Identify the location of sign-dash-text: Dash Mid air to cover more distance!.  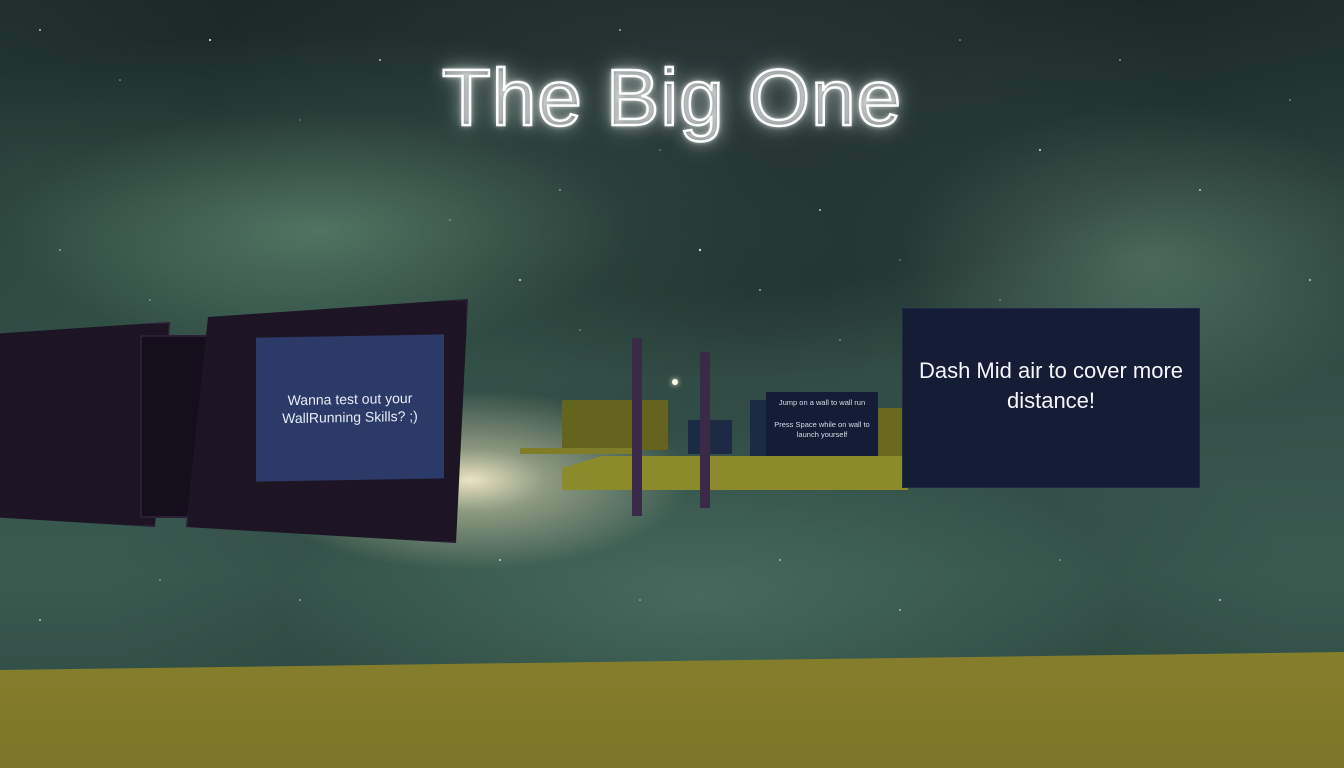
(1051, 385).